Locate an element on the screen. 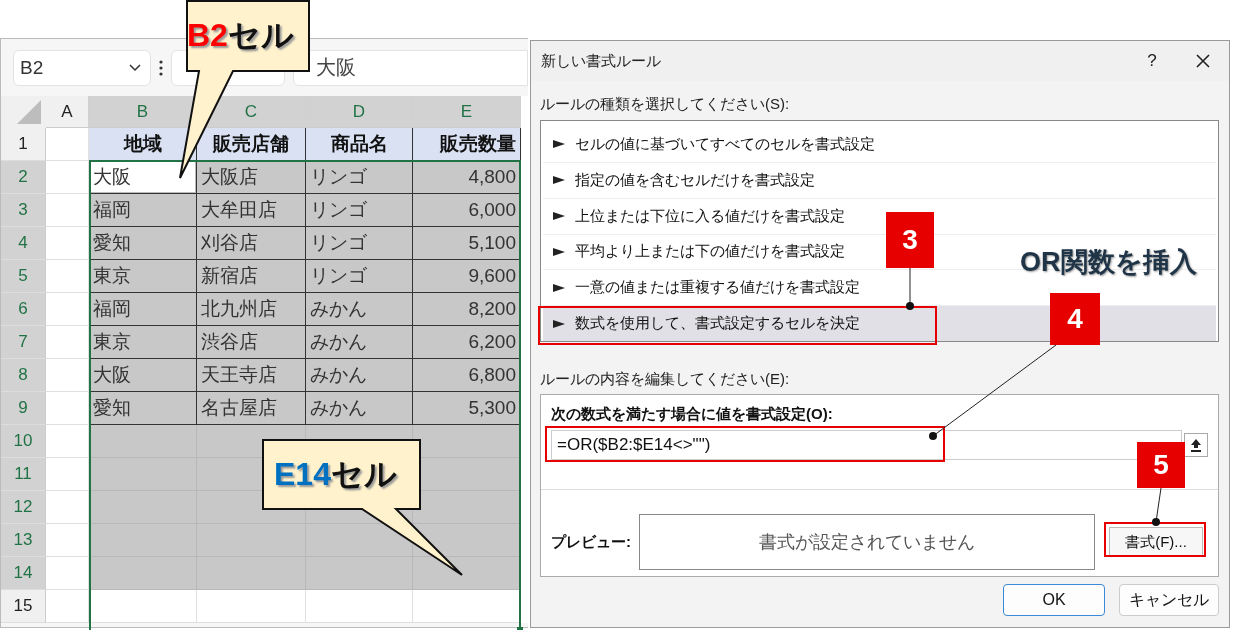 Image resolution: width=1240 pixels, height=630 pixels. preview-box: 書式が設定されていません is located at coordinates (867, 542).